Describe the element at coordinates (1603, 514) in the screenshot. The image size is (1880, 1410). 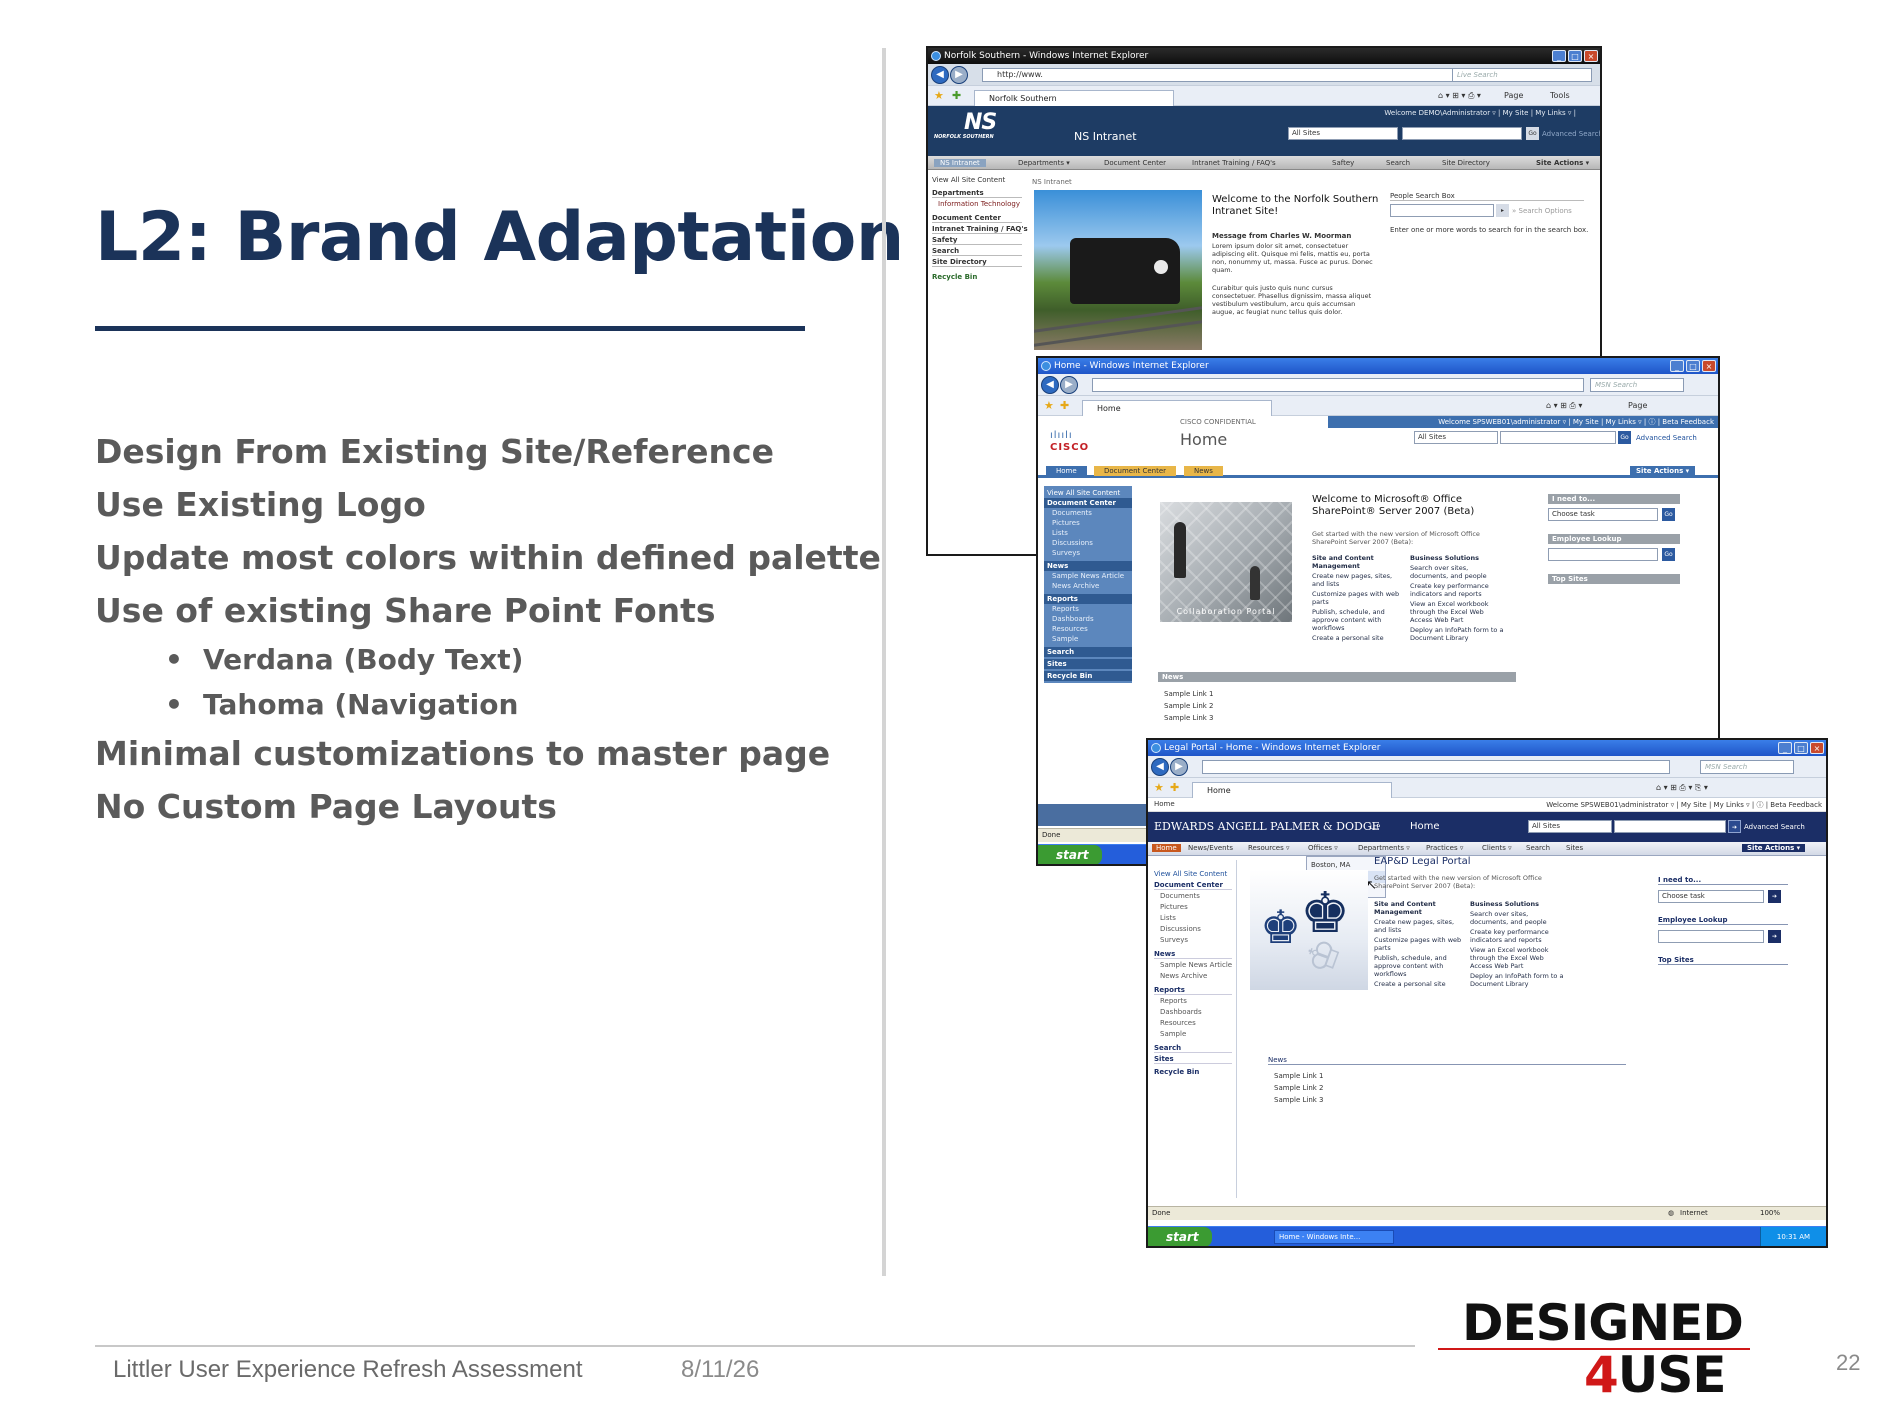
I see `cisco-choose-task-select: Choose task` at that location.